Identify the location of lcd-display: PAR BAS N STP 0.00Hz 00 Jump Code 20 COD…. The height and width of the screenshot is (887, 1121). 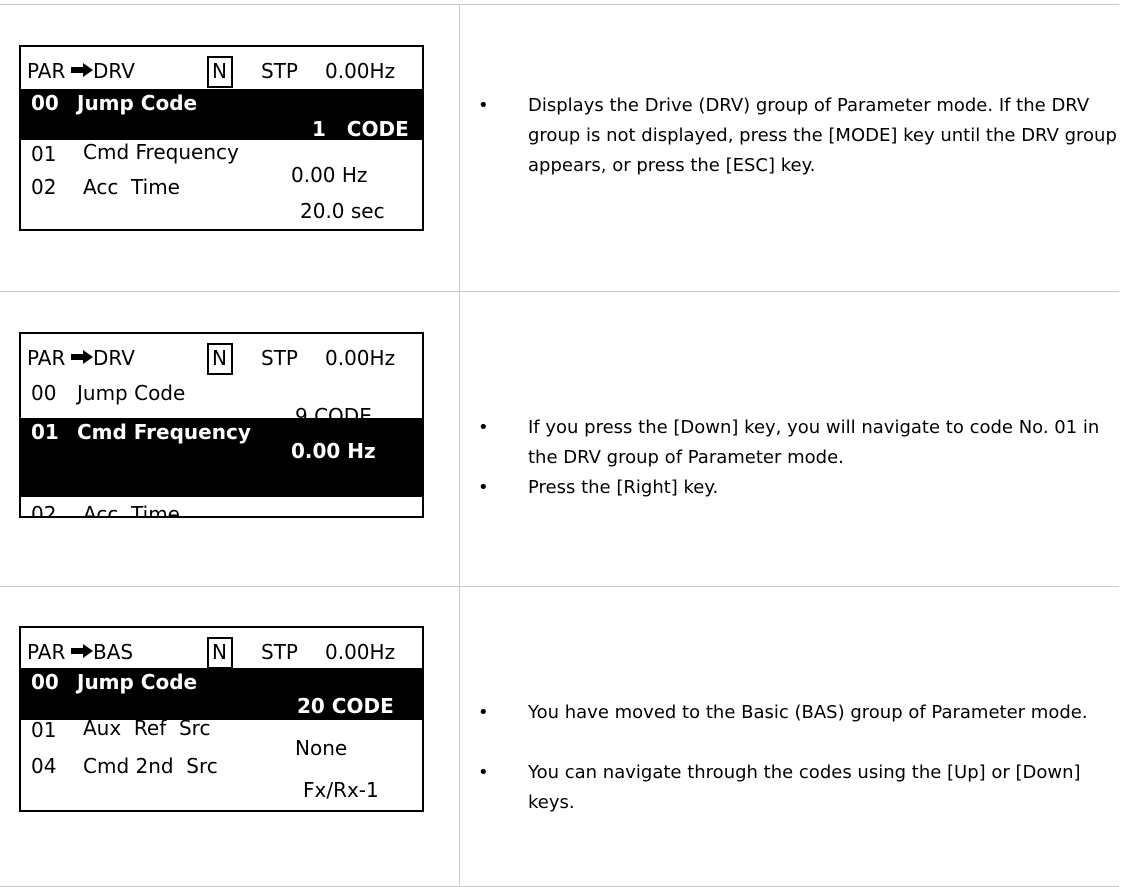
(221, 719).